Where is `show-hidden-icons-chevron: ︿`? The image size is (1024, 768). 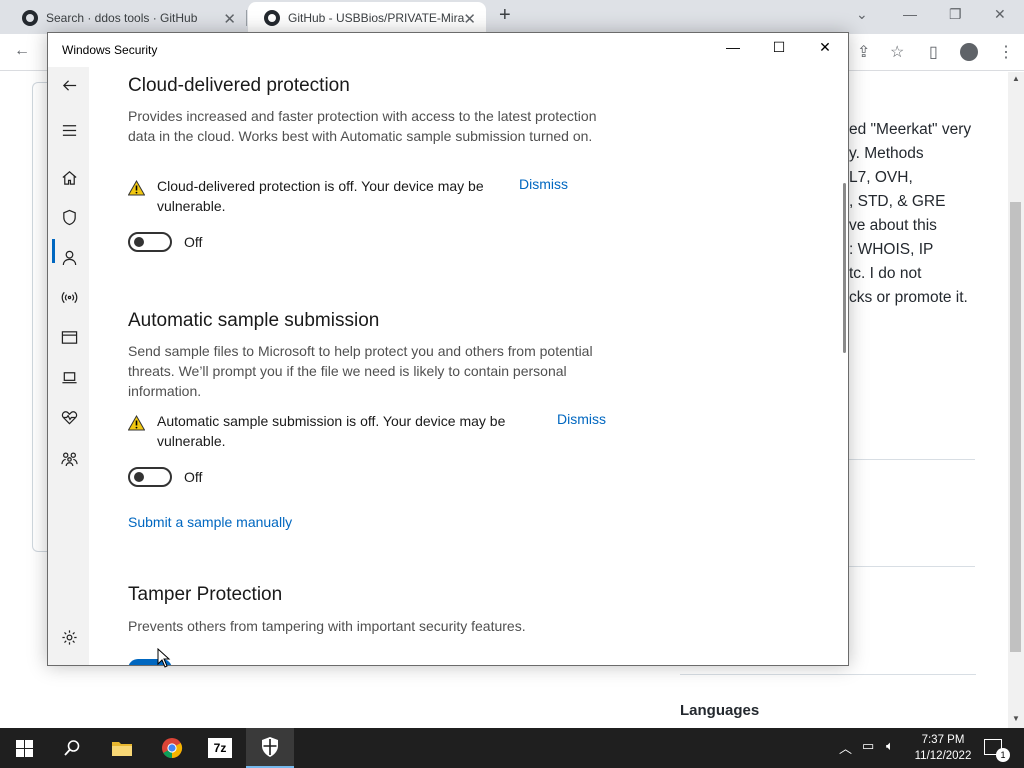 show-hidden-icons-chevron: ︿ is located at coordinates (845, 747).